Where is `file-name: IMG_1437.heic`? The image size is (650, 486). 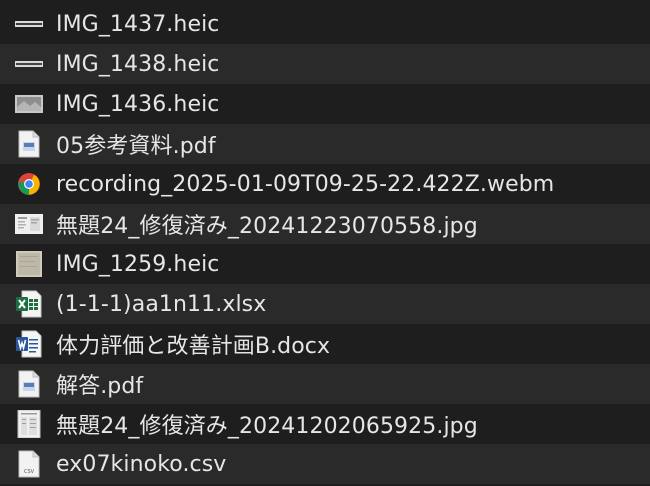
file-name: IMG_1437.heic is located at coordinates (138, 24).